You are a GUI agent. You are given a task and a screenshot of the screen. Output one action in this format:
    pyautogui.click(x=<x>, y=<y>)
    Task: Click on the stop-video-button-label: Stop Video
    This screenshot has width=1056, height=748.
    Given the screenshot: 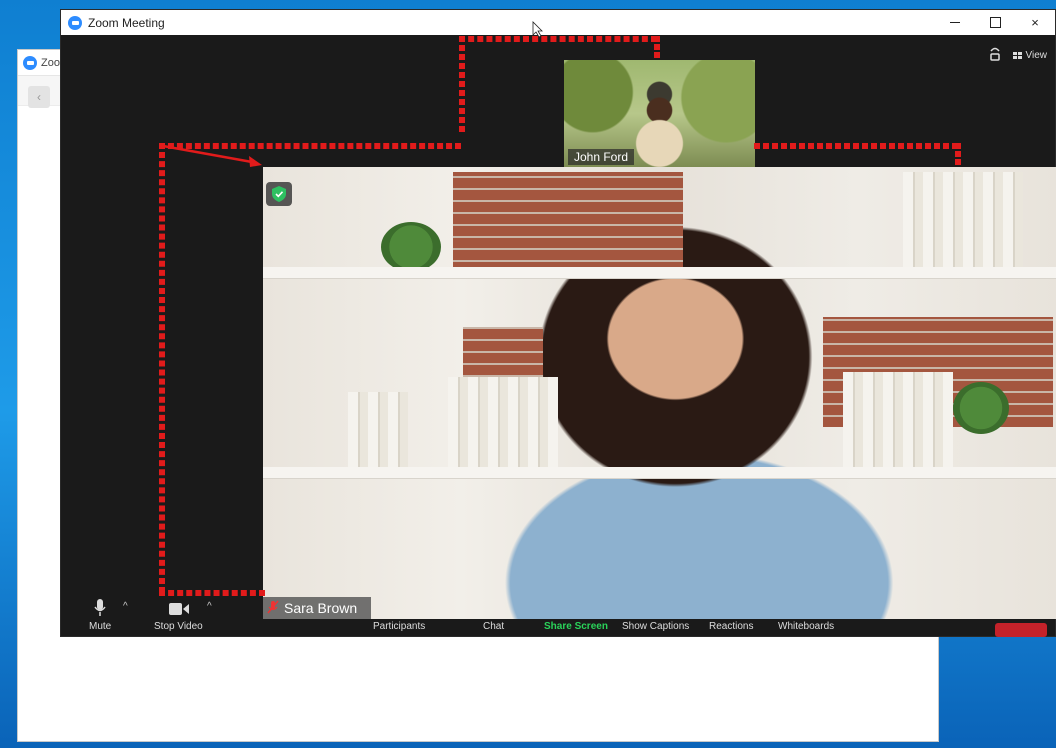 What is the action you would take?
    pyautogui.click(x=178, y=626)
    